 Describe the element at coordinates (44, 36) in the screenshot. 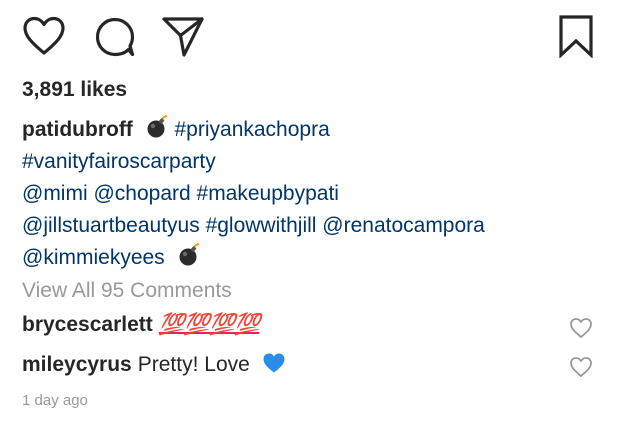

I see `heart-outline-icon` at that location.